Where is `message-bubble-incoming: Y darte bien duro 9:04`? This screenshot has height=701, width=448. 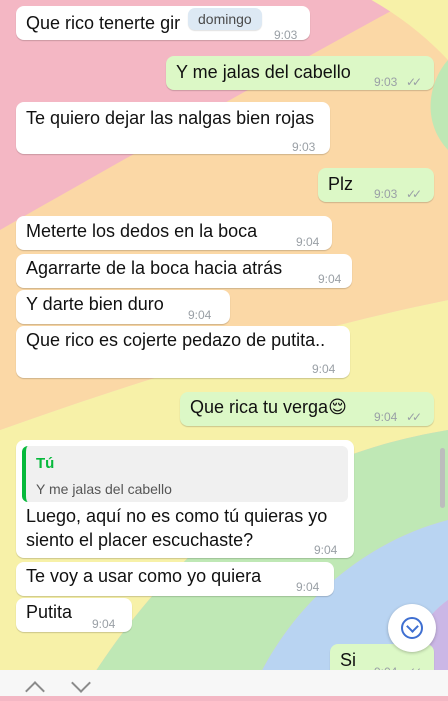
message-bubble-incoming: Y darte bien duro 9:04 is located at coordinates (123, 307).